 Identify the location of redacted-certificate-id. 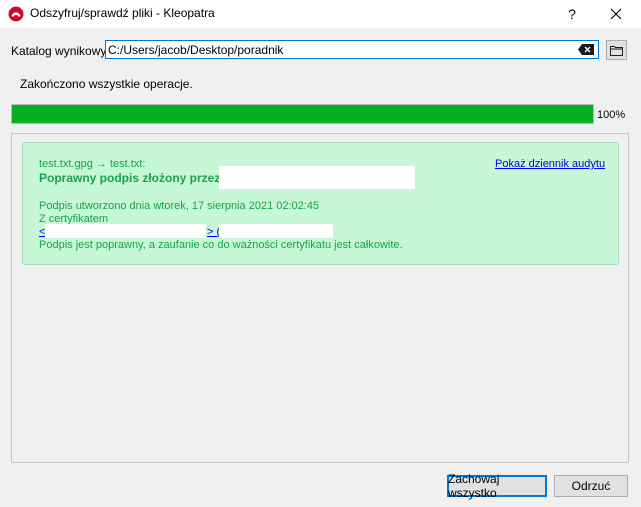
(276, 231).